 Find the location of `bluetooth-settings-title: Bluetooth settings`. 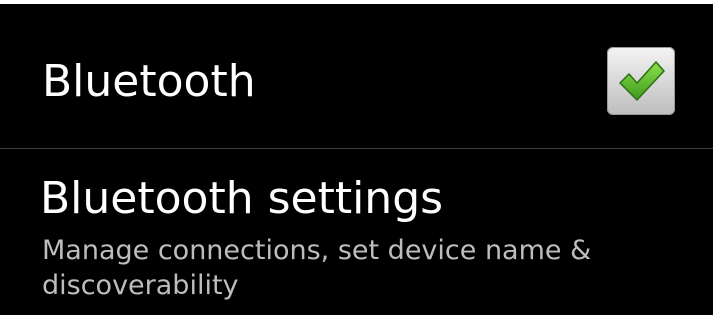

bluetooth-settings-title: Bluetooth settings is located at coordinates (242, 198).